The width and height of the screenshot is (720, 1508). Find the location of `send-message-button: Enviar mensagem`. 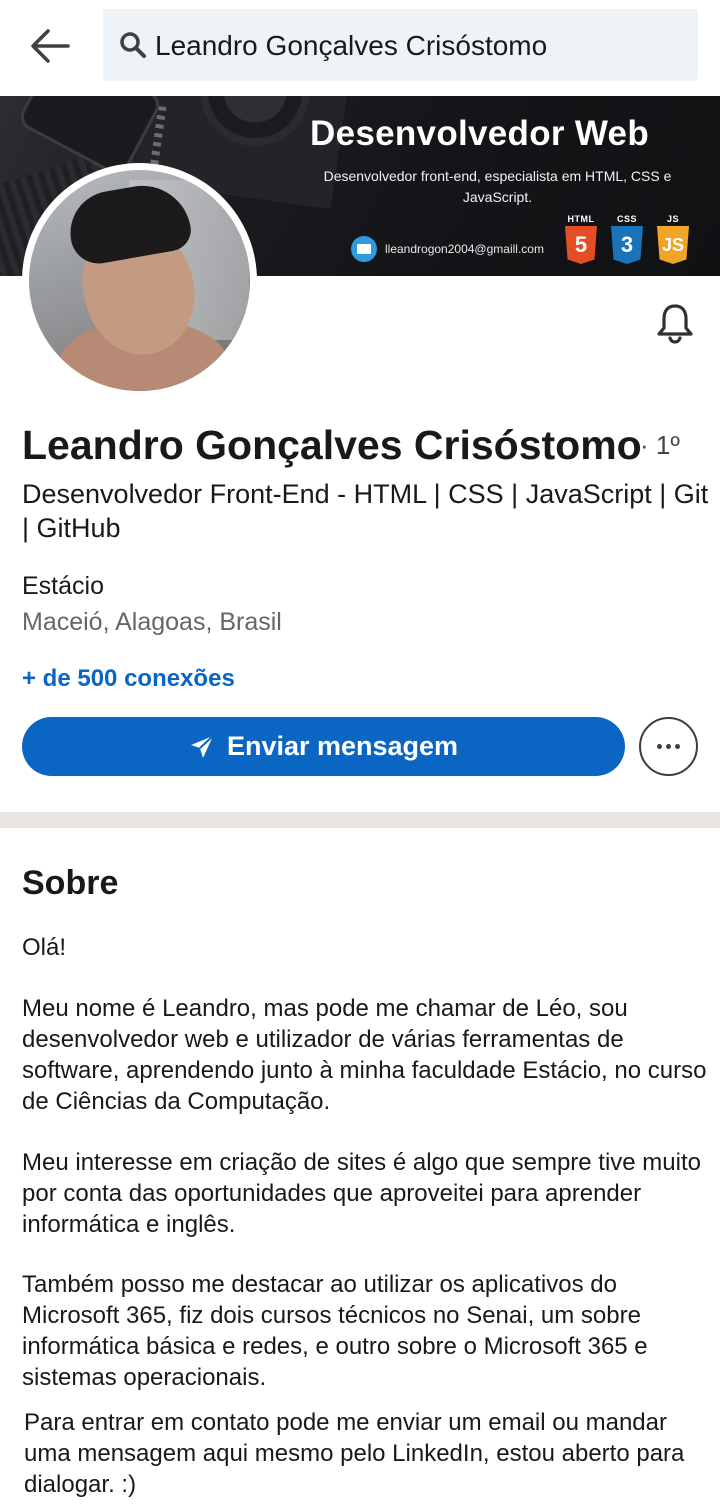

send-message-button: Enviar mensagem is located at coordinates (323, 746).